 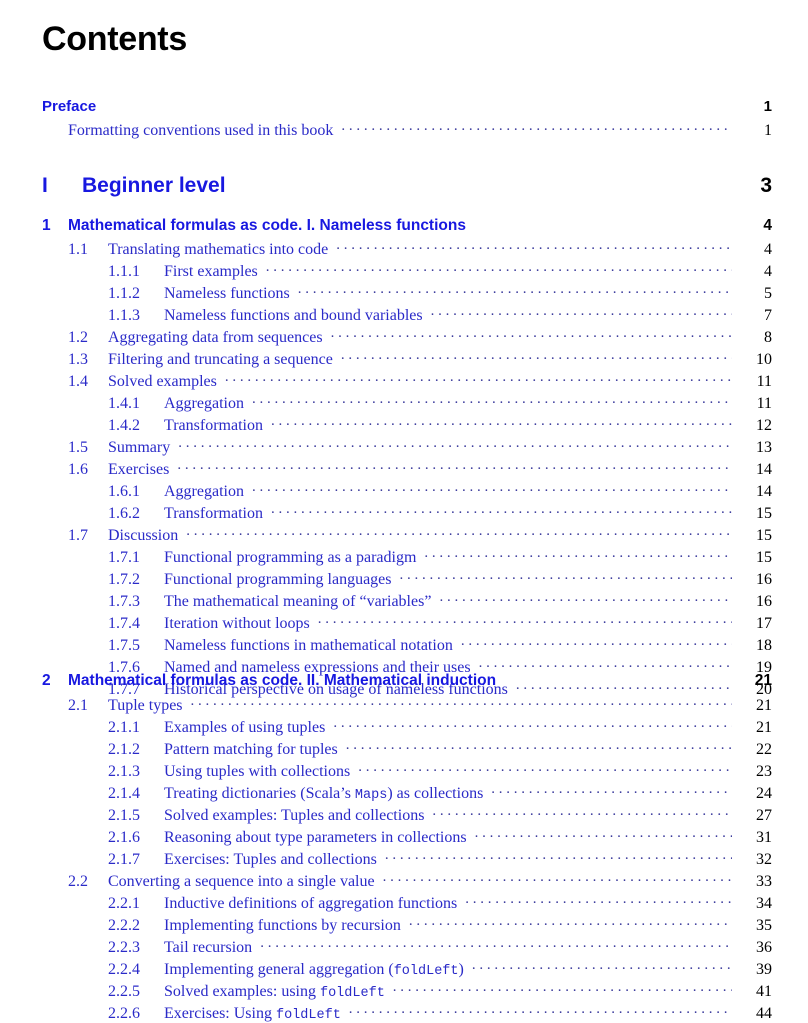 I want to click on toc-entry-1-4-2: 1.4.2 Transformation 12, so click(x=440, y=424).